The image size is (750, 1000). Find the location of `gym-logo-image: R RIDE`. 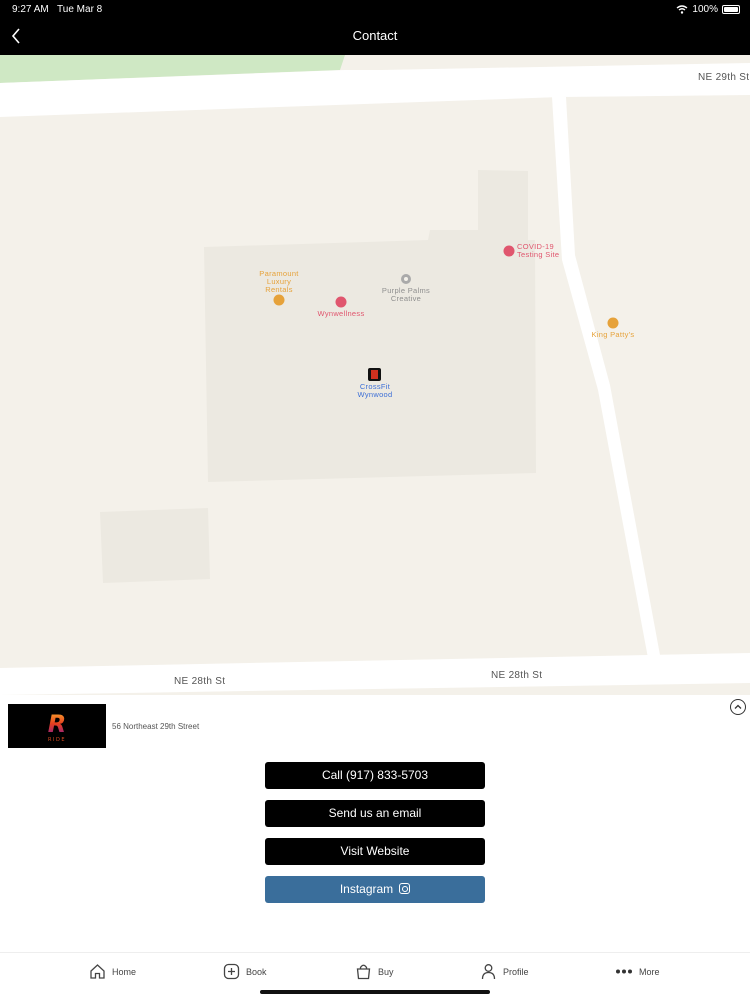

gym-logo-image: R RIDE is located at coordinates (57, 726).